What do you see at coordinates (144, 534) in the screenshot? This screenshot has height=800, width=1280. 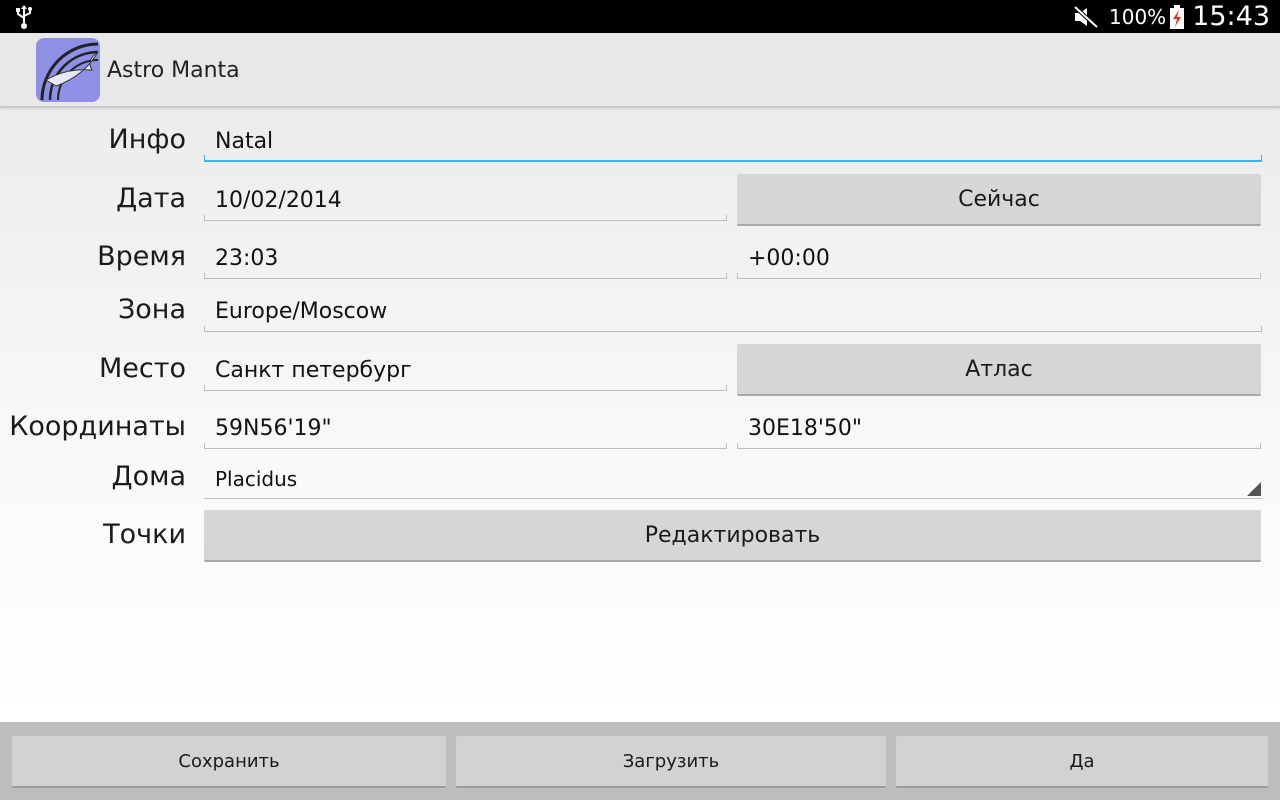 I see `points-label: Точки` at bounding box center [144, 534].